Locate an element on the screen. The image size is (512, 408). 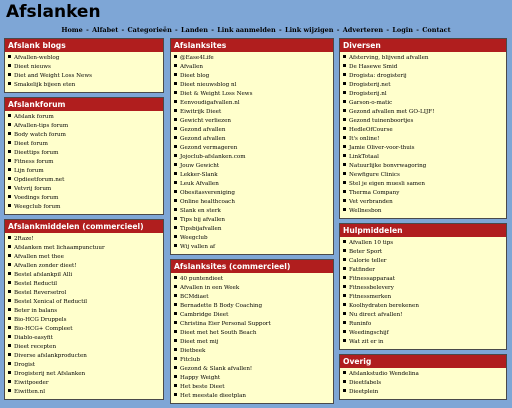
list-link: Tips bij afvallen is located at coordinates (202, 220).